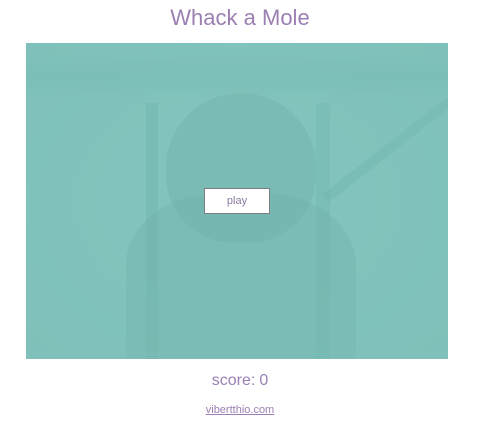 This screenshot has width=480, height=429. Describe the element at coordinates (241, 168) in the screenshot. I see `background-figure-head` at that location.